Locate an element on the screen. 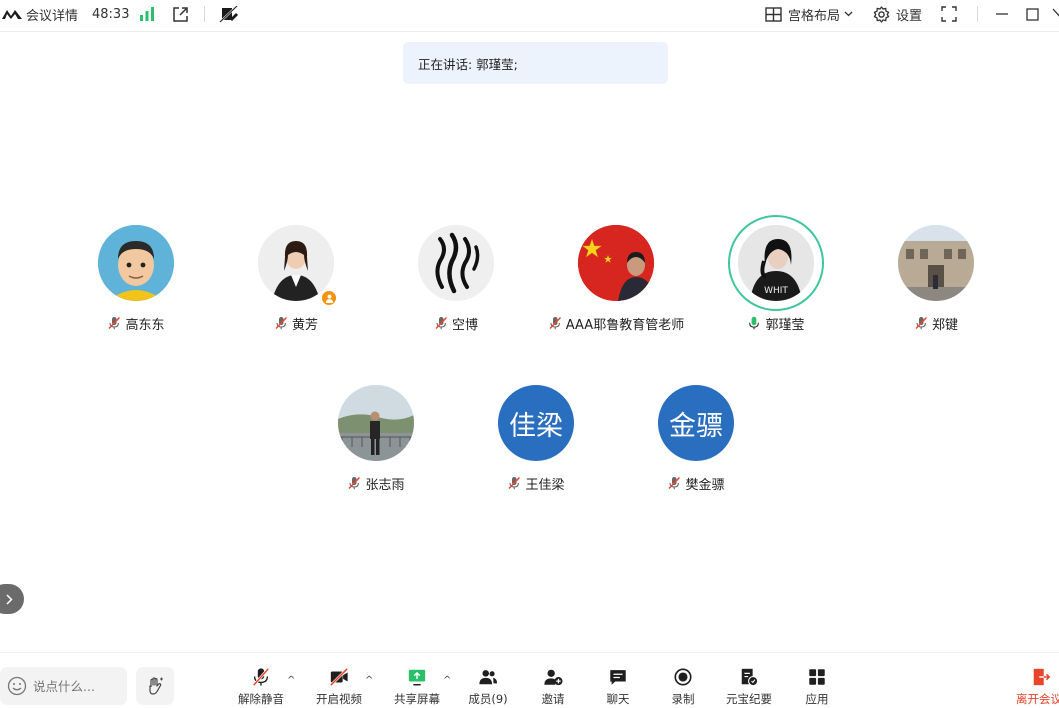 The height and width of the screenshot is (708, 1059). add-user-icon is located at coordinates (553, 677).